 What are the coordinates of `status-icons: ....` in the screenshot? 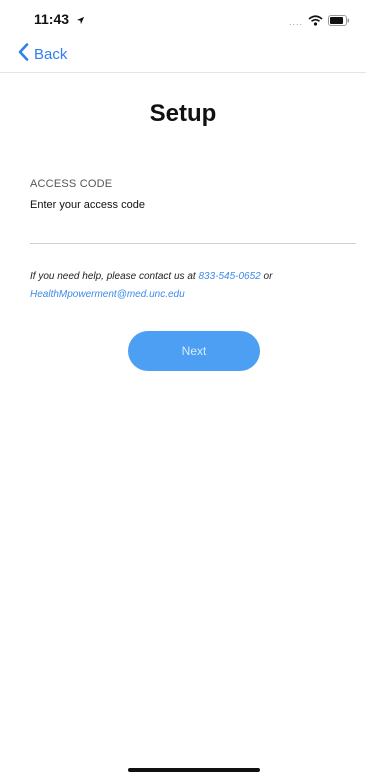 It's located at (319, 22).